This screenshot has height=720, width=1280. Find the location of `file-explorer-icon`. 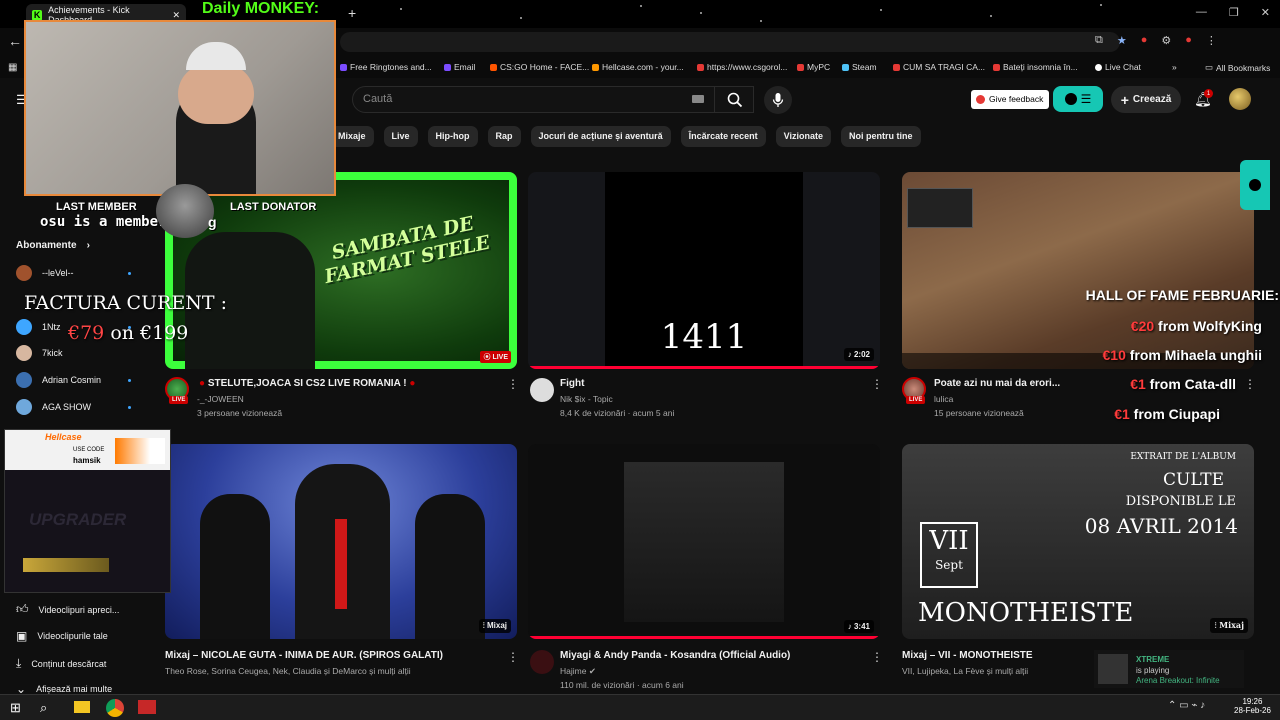

file-explorer-icon is located at coordinates (82, 707).